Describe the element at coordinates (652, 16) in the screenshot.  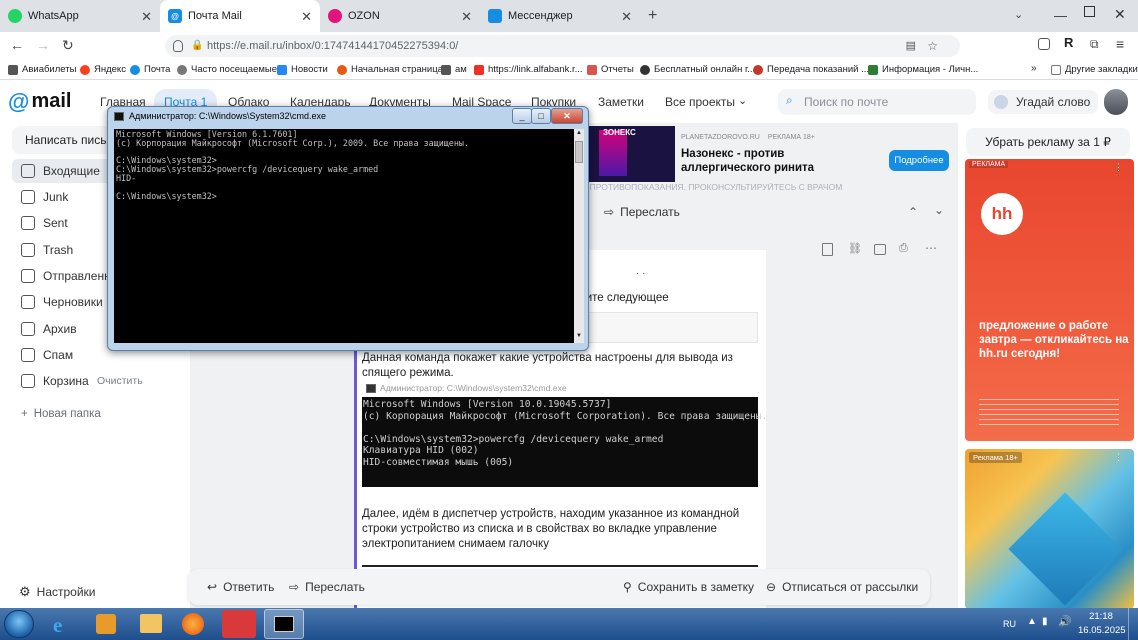
I see `new-tab-icon: +` at that location.